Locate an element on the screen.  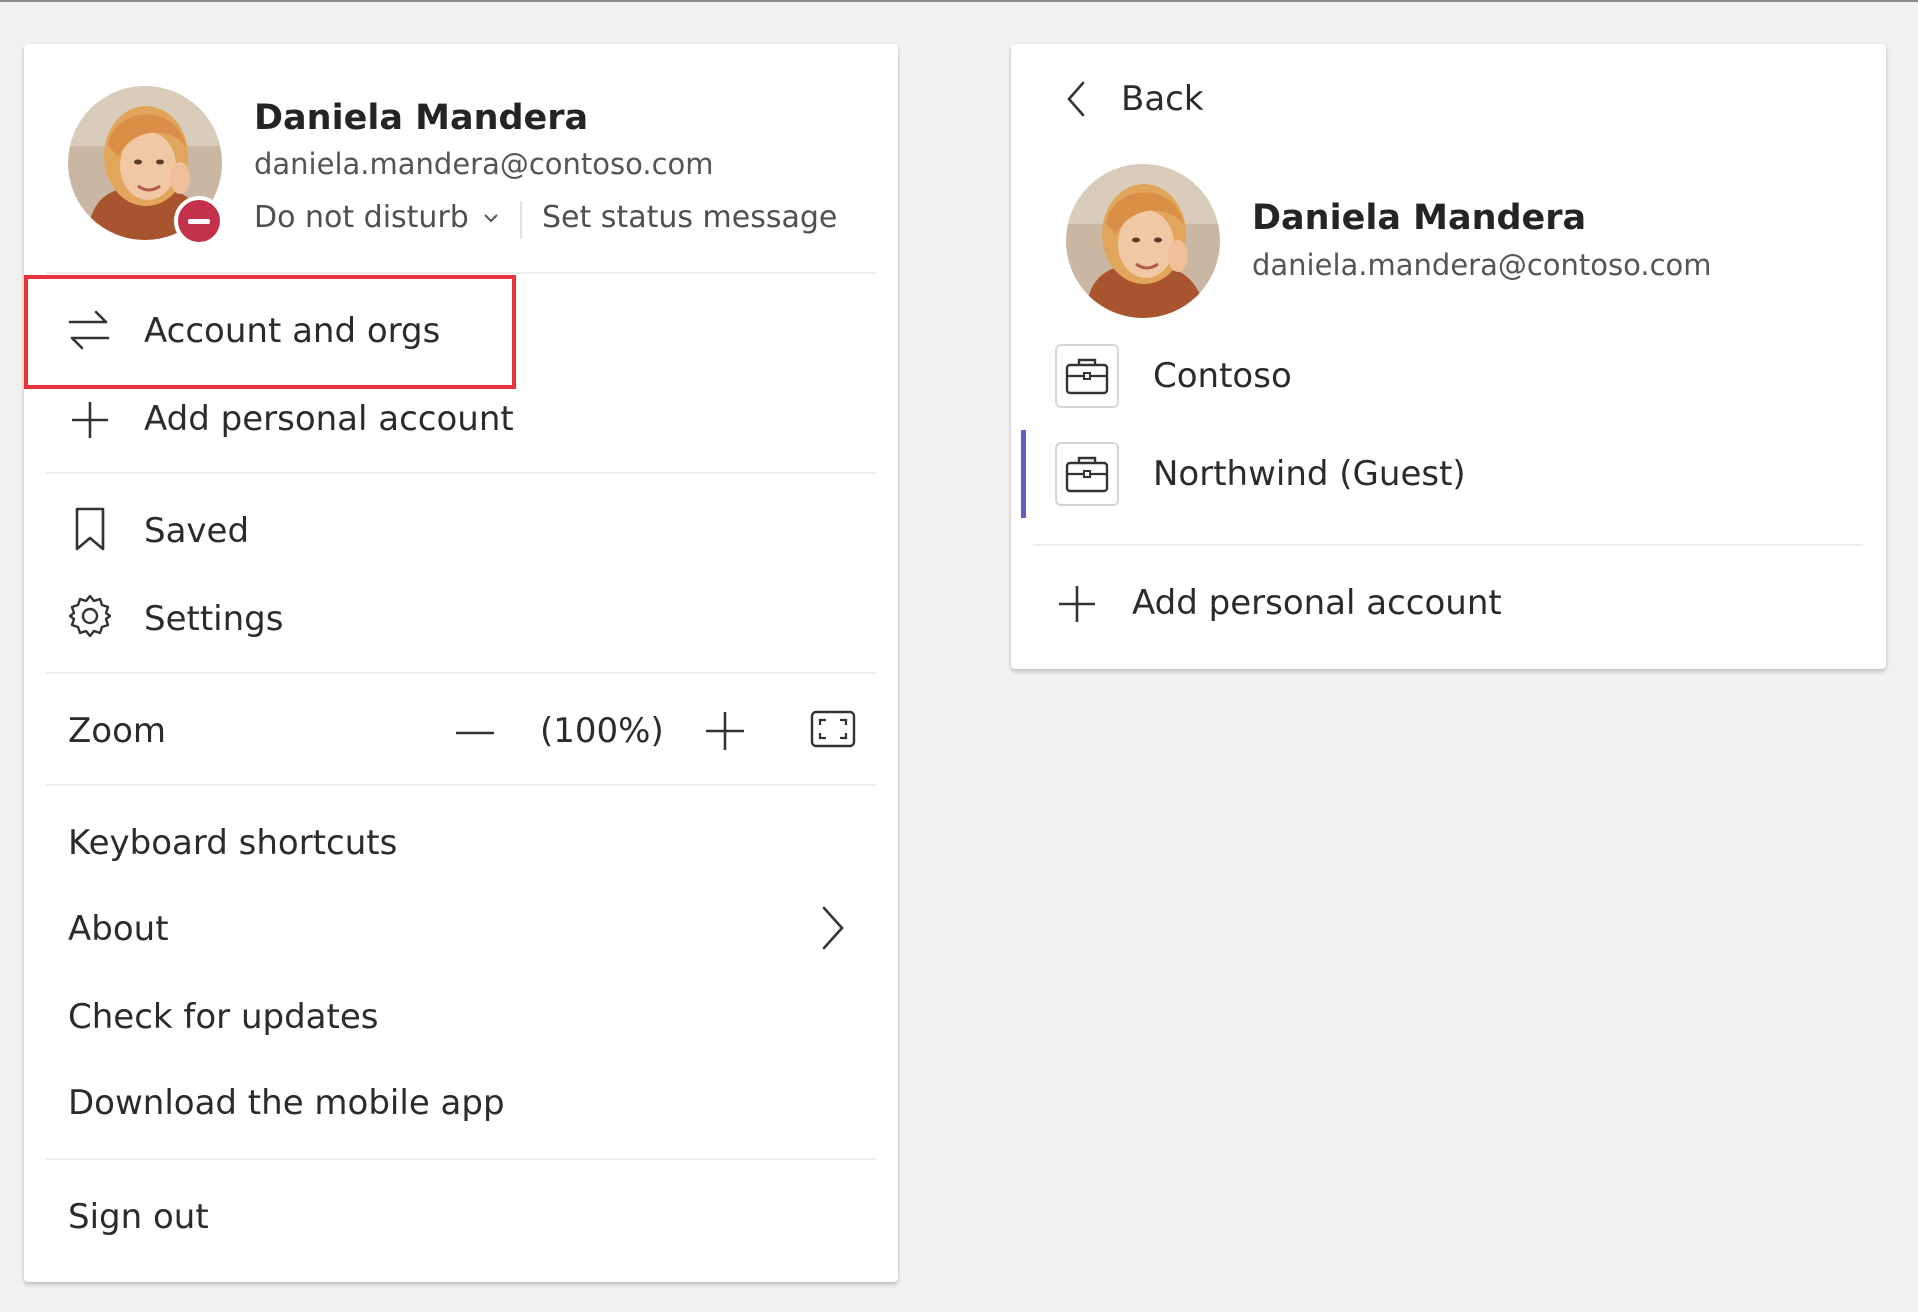
set-status-message-link: Set status message is located at coordinates (689, 218).